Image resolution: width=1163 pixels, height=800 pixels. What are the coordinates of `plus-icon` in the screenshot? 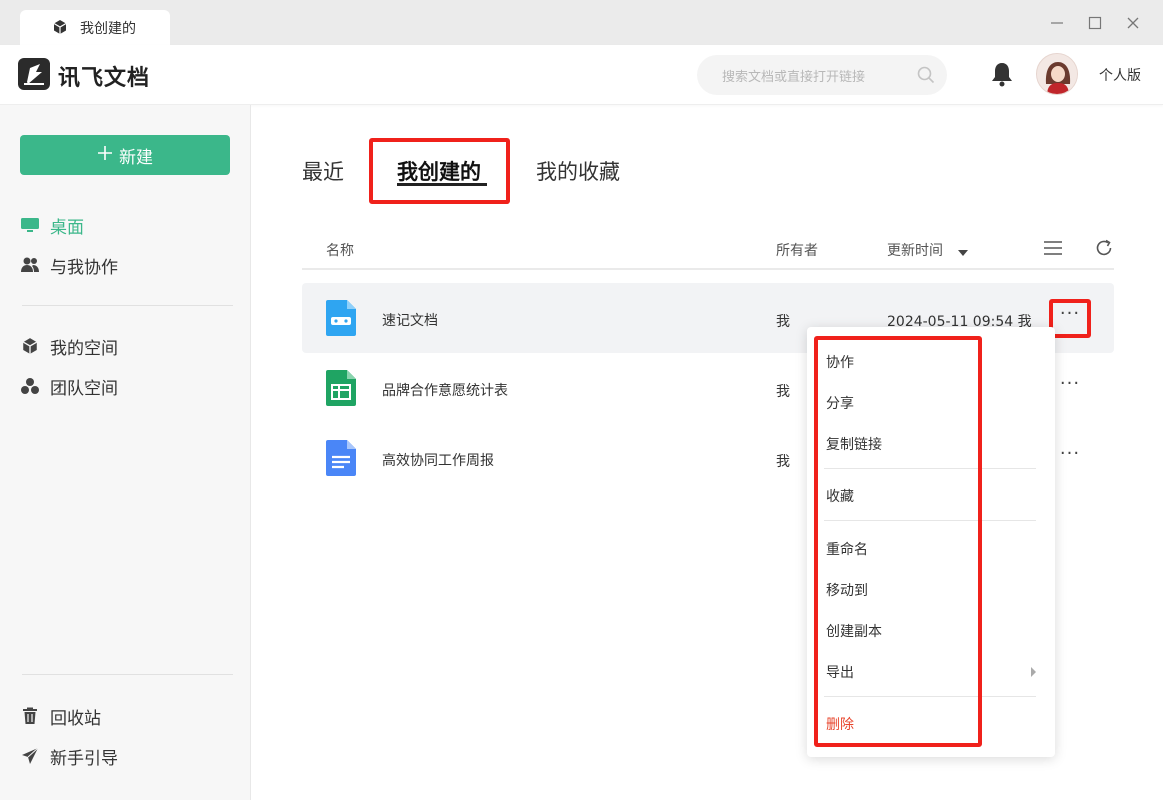 It's located at (105, 155).